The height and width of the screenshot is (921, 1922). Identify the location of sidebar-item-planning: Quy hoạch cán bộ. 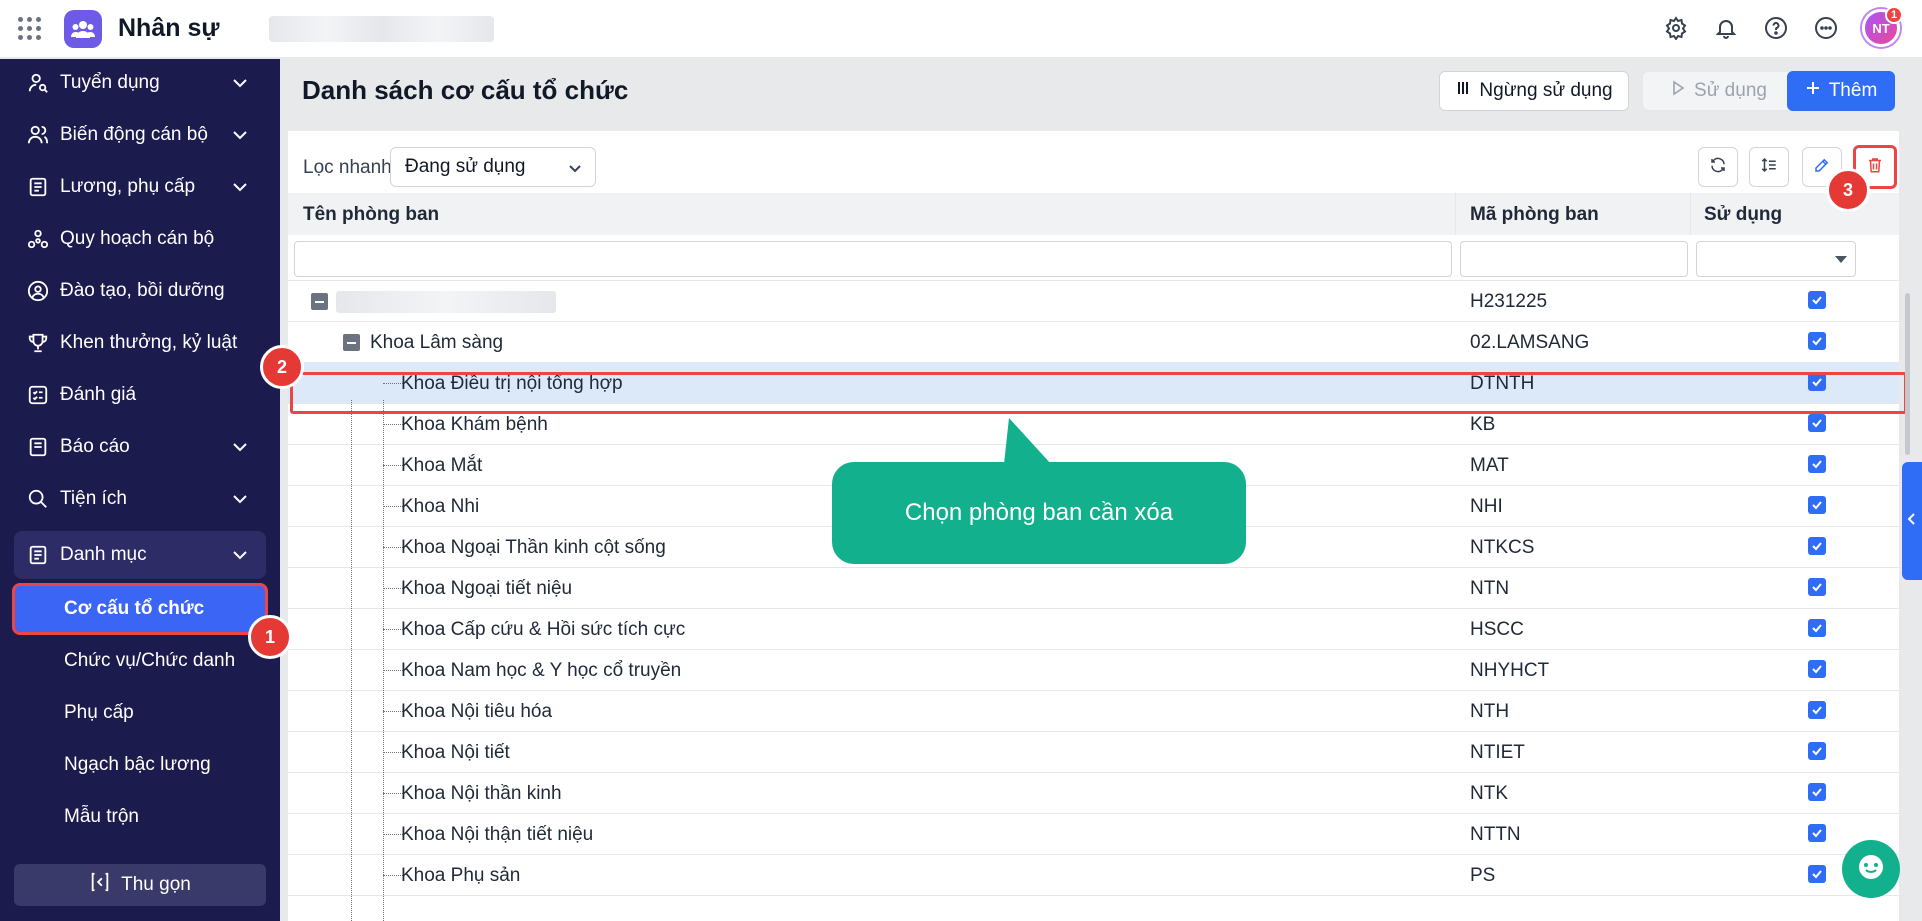
(140, 239).